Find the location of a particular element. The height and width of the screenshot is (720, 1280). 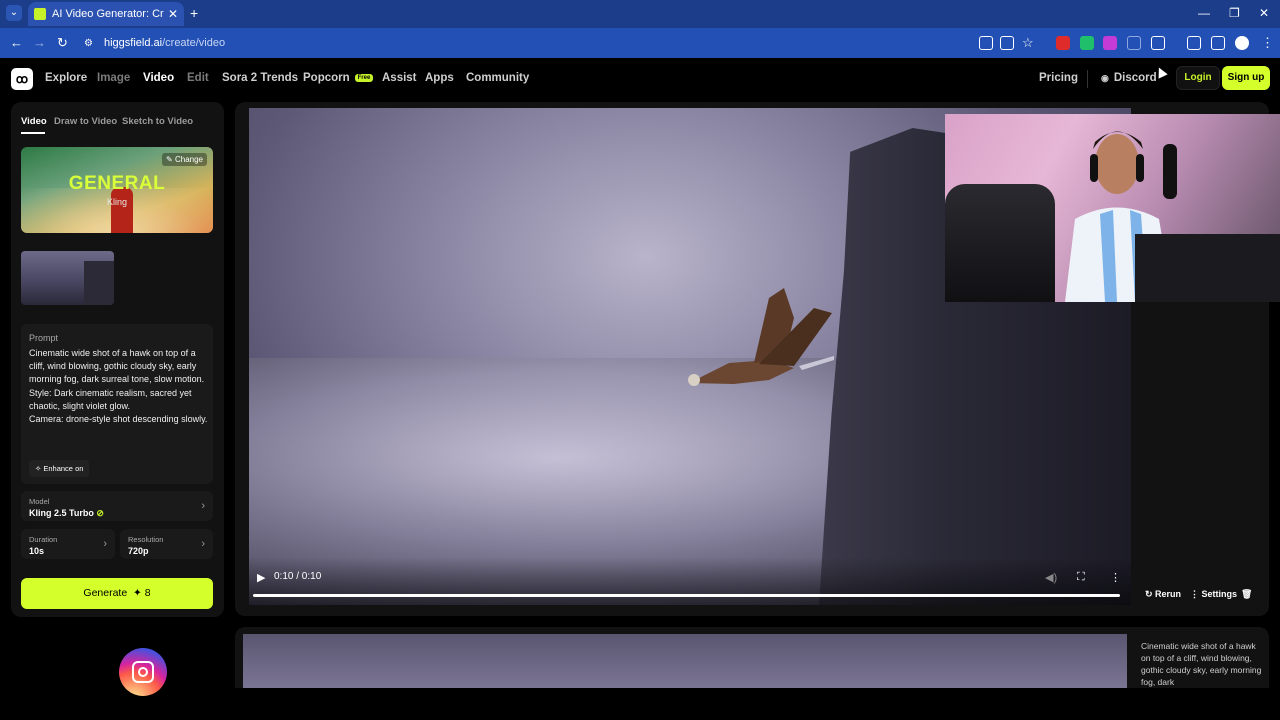

fullscreen-icon: ⛶ is located at coordinates (1081, 577).